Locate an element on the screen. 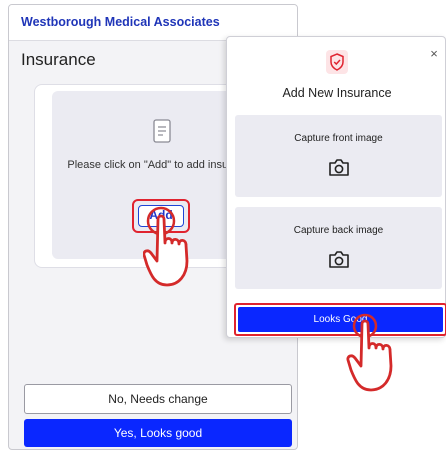 The width and height of the screenshot is (446, 454). yes-looks-good-button: Yes, Looks good is located at coordinates (158, 433).